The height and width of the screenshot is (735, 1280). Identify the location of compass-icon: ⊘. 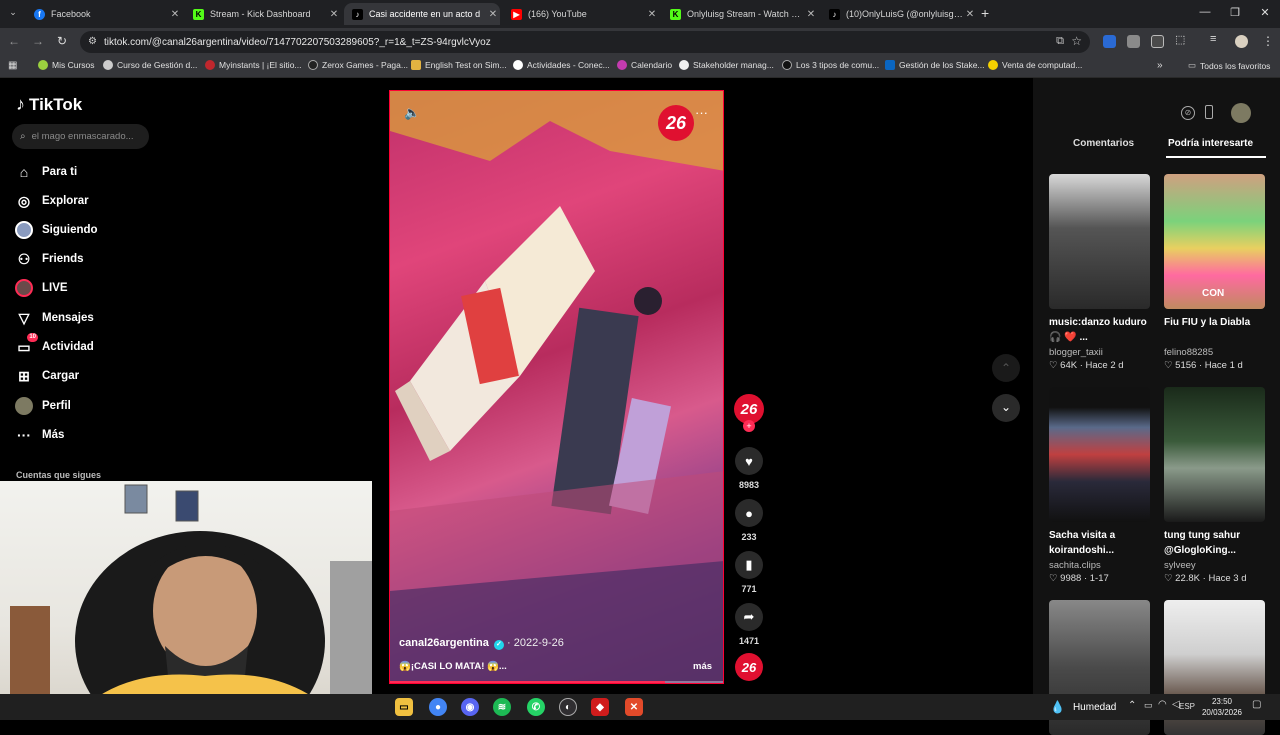
(1188, 113).